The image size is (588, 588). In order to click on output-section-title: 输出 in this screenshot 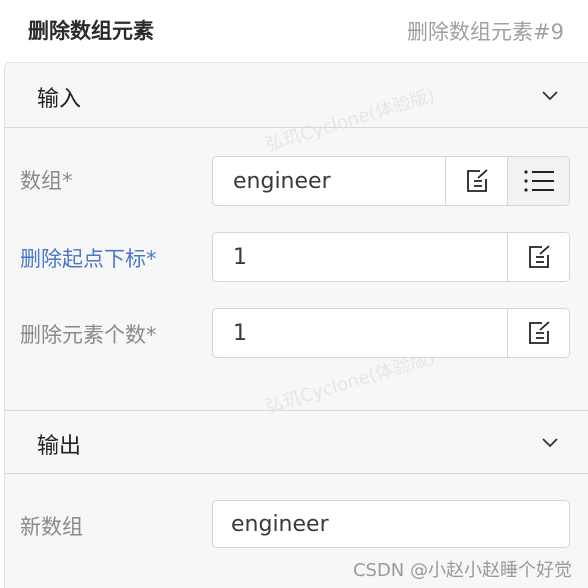, I will do `click(59, 446)`.